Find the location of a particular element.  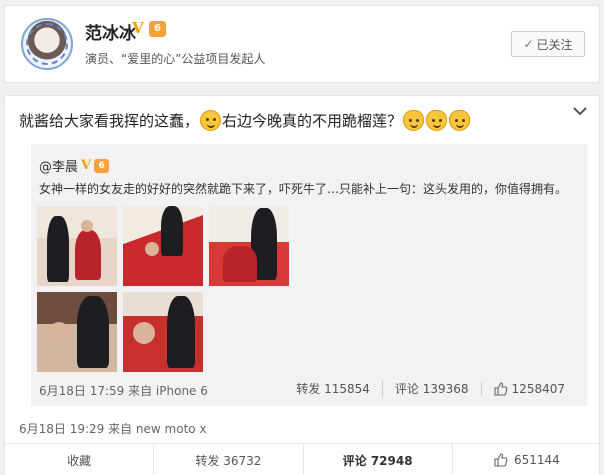

favorite-button: 收藏 is located at coordinates (79, 459).